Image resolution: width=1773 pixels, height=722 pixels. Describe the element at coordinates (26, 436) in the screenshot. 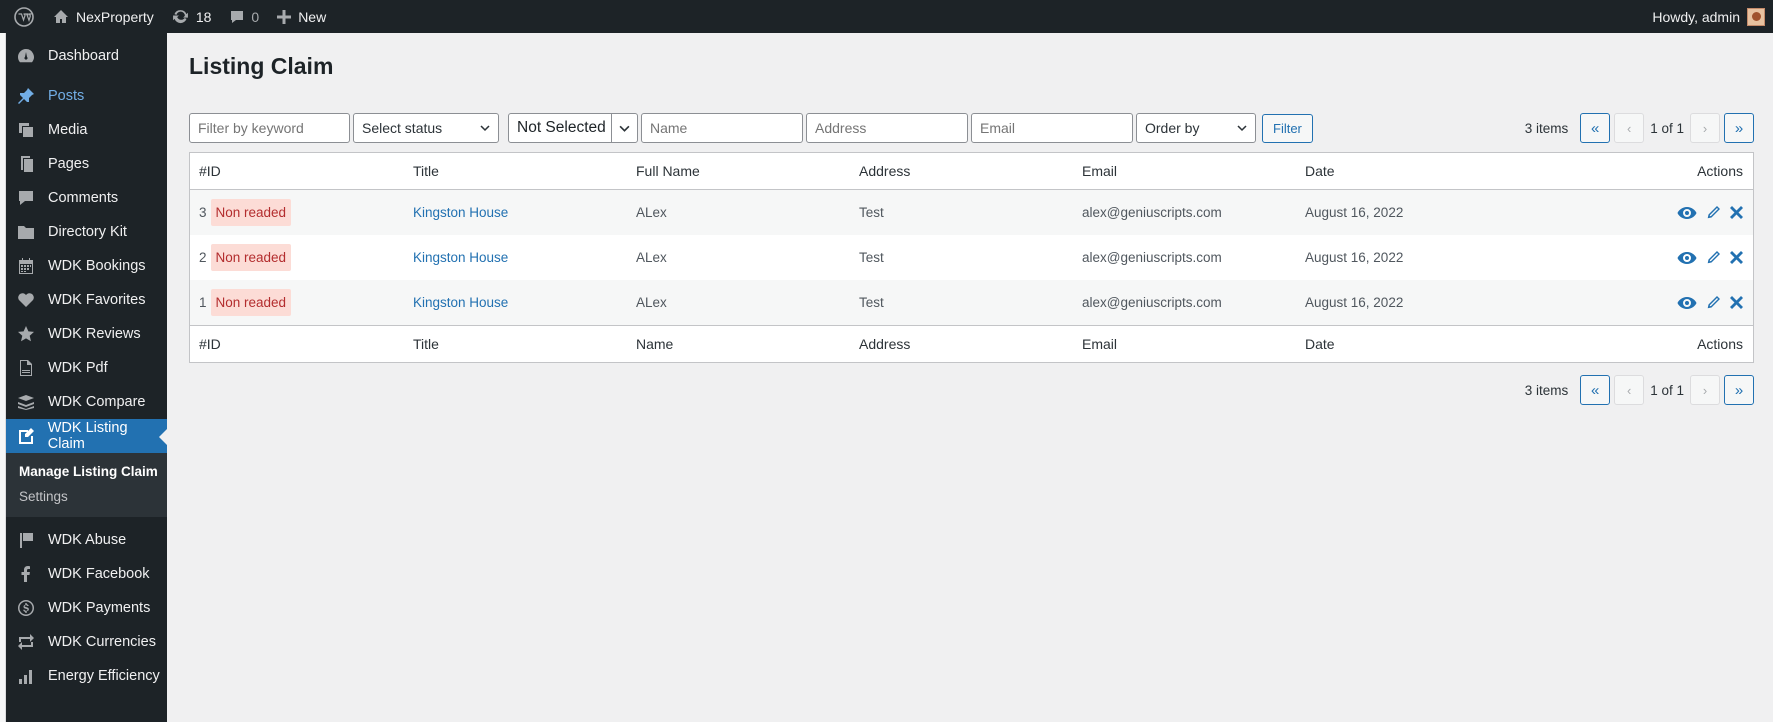

I see `edit-page-icon` at that location.